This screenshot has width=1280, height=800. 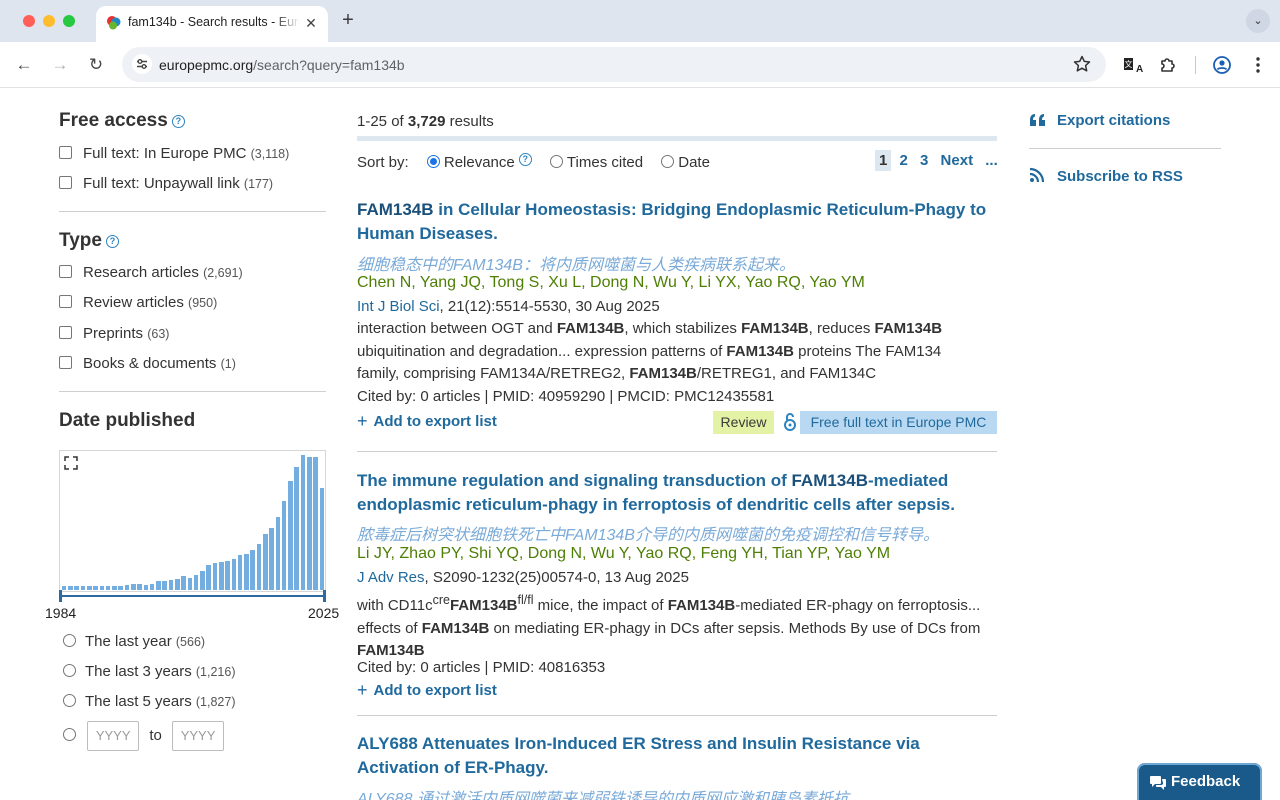 I want to click on end-year-label: 2025, so click(x=324, y=613).